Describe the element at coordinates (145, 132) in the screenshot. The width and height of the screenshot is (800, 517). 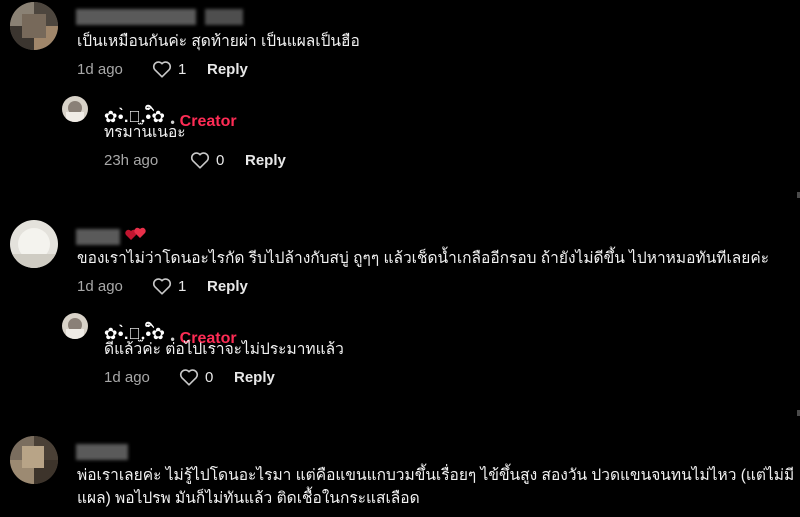
I see `reply-text: ทรมานเนอะ` at that location.